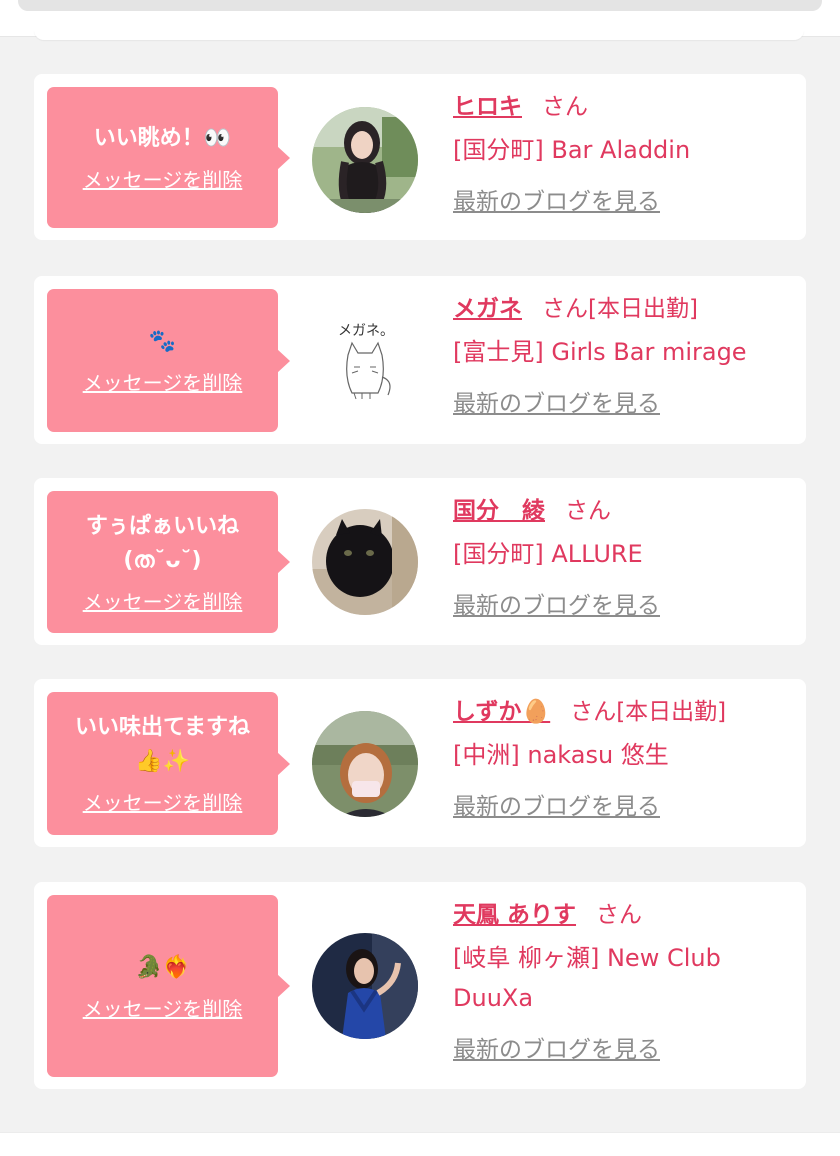 This screenshot has width=840, height=1156. I want to click on cast-info: しずか🥚 さん[本日出勤] [中洲] nakasu 悠生 最新のブログを見る, so click(625, 759).